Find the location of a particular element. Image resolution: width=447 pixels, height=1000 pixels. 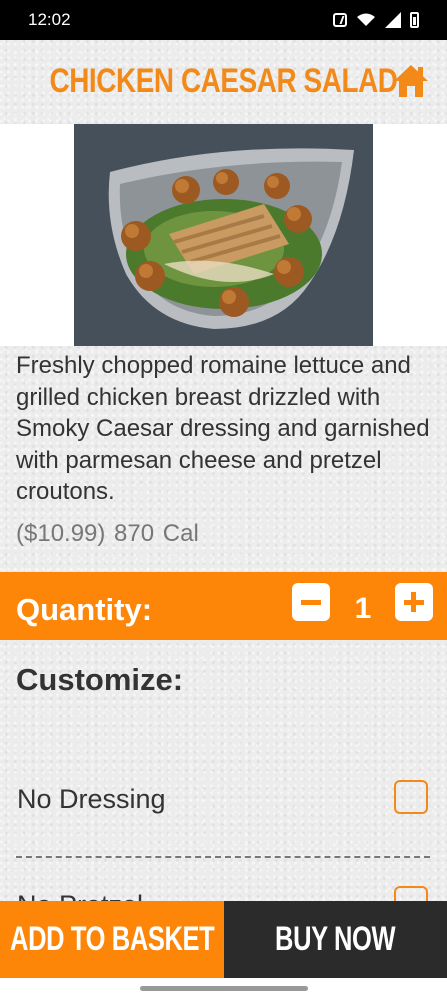

price-calories: ($10.99) 870 Cal is located at coordinates (107, 533).